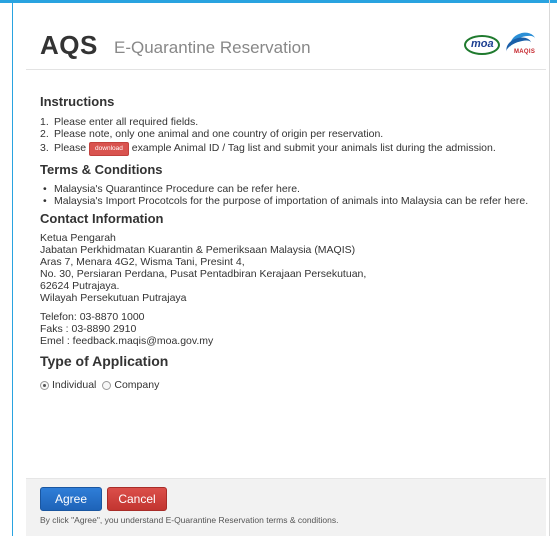 This screenshot has width=557, height=536. Describe the element at coordinates (102, 218) in the screenshot. I see `contact-heading: Contact Information` at that location.